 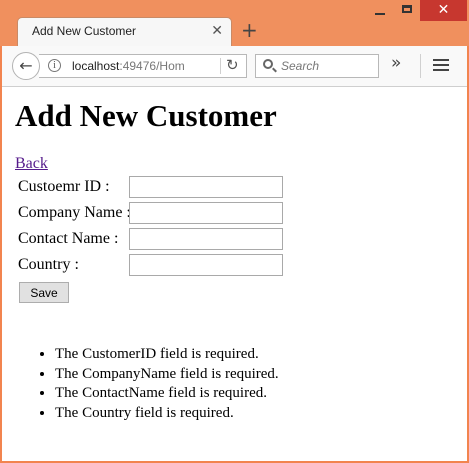 I want to click on validation-error: The CustomerID field is required., so click(x=167, y=355).